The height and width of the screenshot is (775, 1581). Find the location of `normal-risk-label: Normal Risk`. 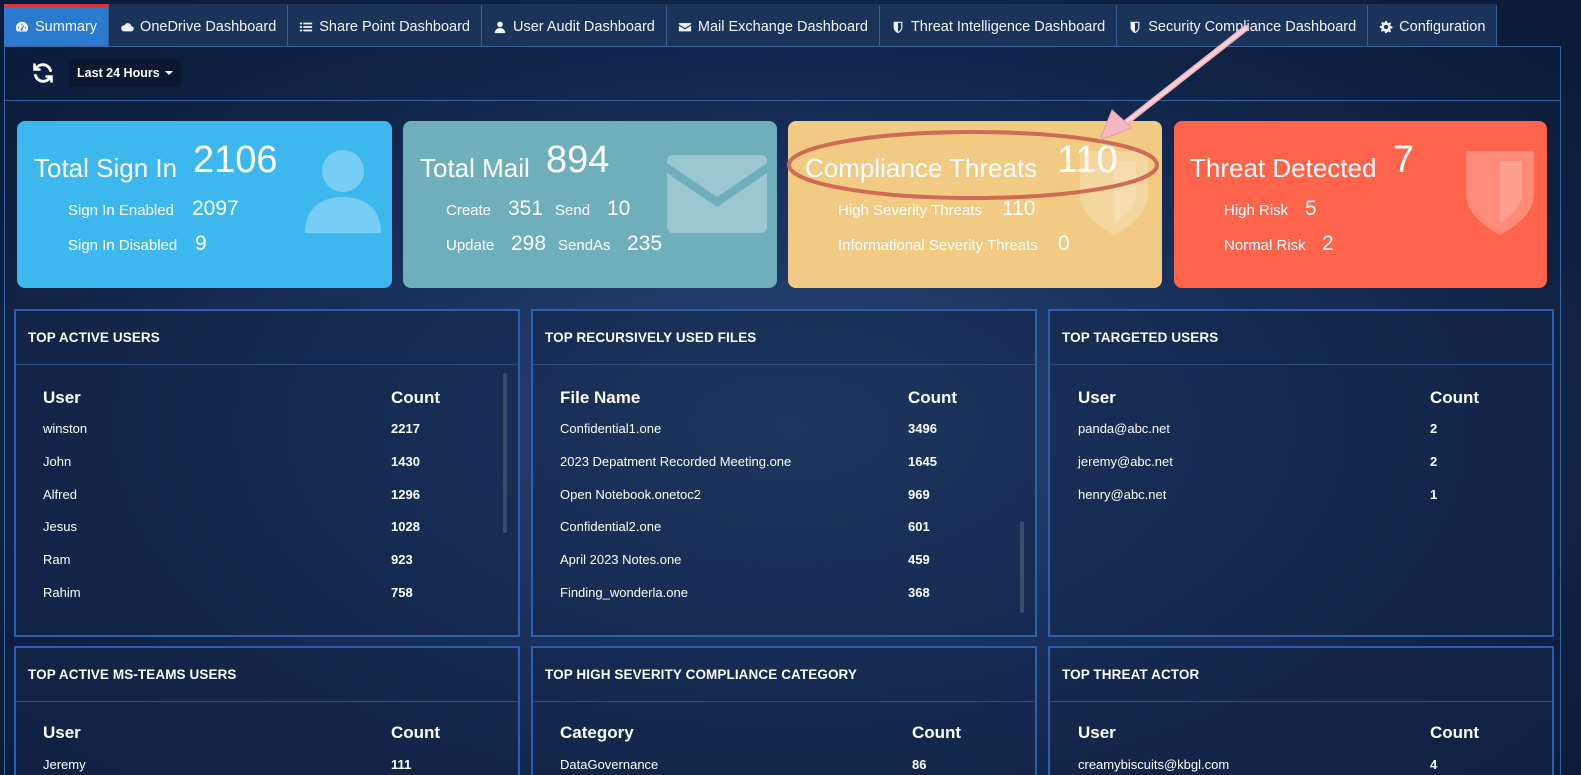

normal-risk-label: Normal Risk is located at coordinates (1265, 245).